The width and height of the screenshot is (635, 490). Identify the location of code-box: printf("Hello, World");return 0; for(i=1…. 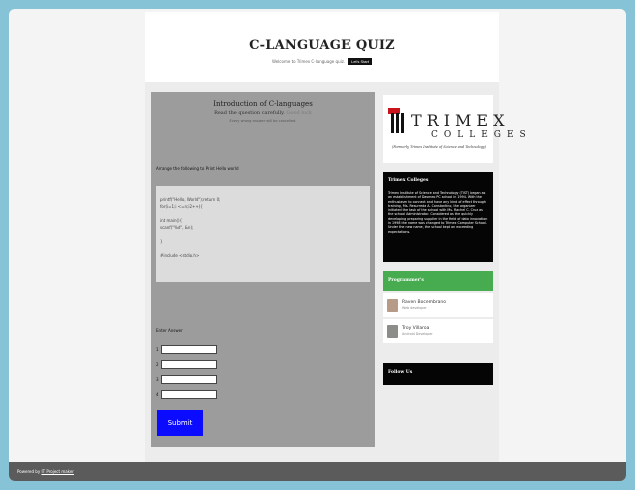
(263, 234).